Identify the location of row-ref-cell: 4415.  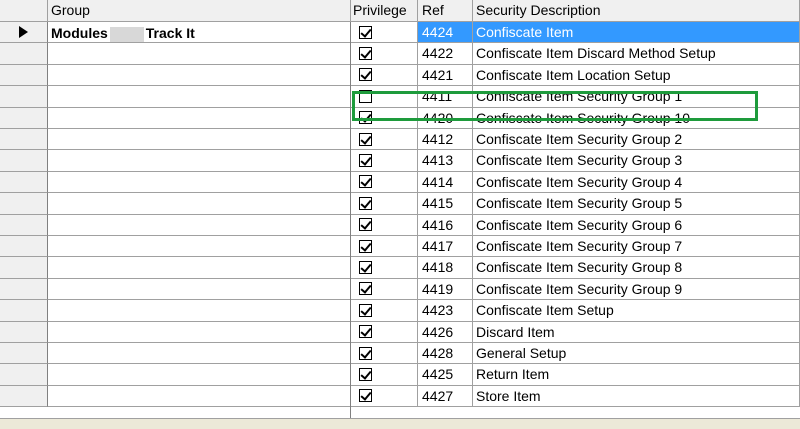
(445, 204).